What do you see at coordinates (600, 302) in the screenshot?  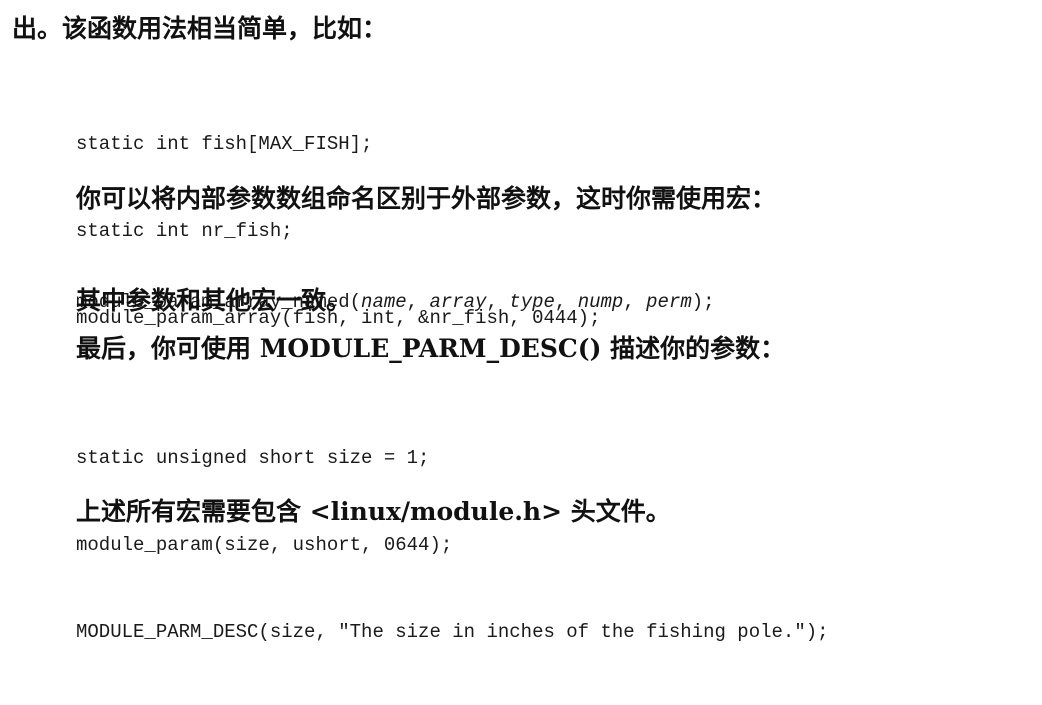 I see `param-nump: nump` at bounding box center [600, 302].